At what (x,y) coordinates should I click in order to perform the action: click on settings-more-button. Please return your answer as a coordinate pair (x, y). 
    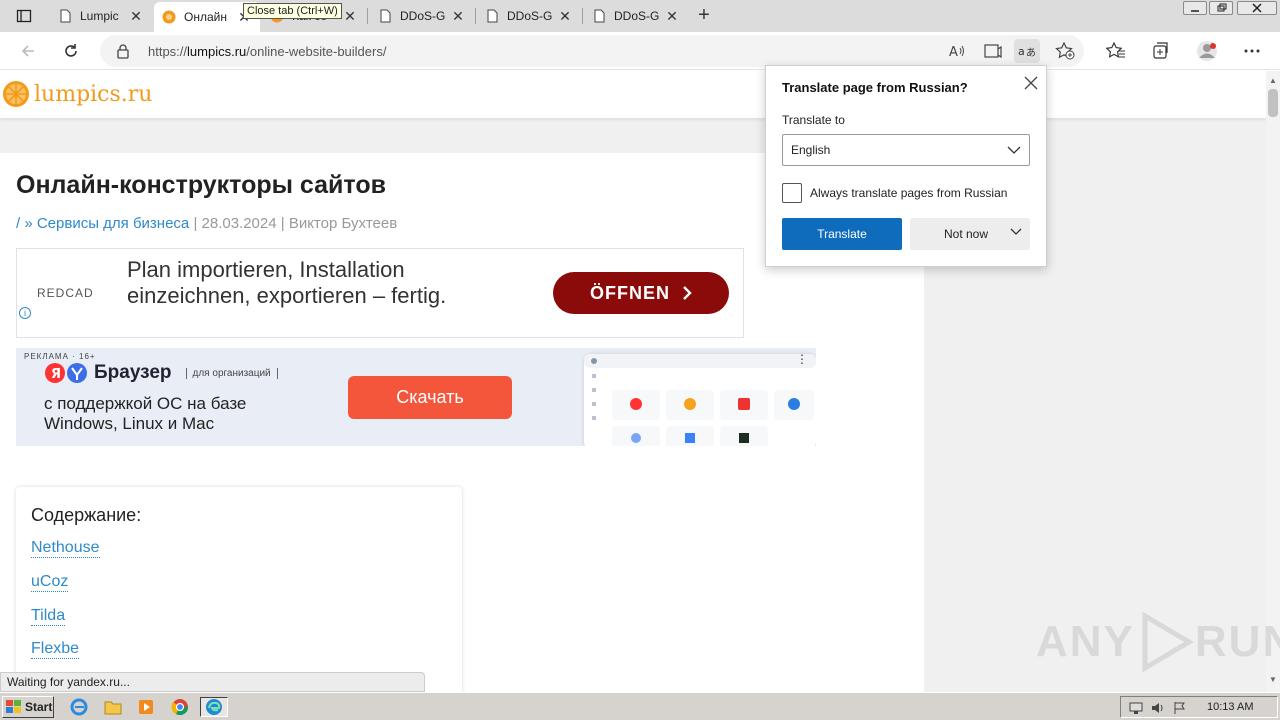
    Looking at the image, I should click on (1252, 51).